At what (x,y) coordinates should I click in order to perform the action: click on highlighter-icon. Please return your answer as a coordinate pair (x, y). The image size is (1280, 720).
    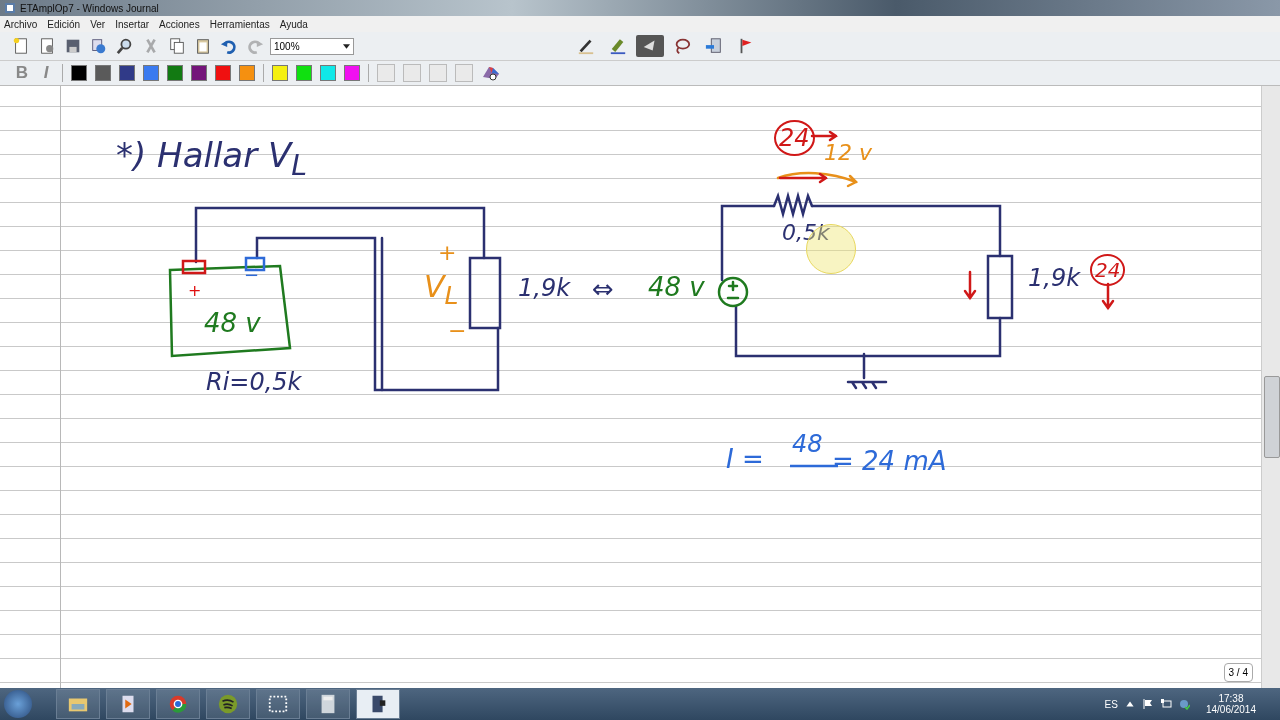
    Looking at the image, I should click on (618, 46).